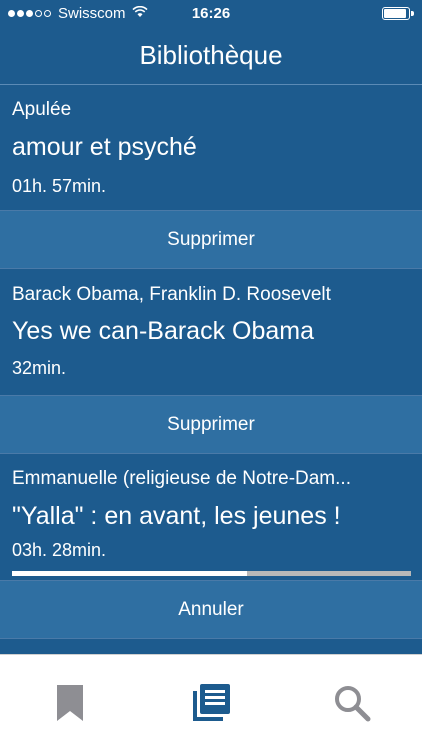 The width and height of the screenshot is (422, 751). I want to click on book-title: amour et psyché, so click(104, 147).